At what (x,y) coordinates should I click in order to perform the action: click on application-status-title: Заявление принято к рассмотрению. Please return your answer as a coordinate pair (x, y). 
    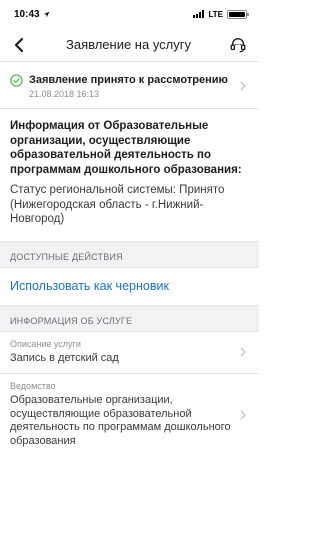
    Looking at the image, I should click on (128, 80).